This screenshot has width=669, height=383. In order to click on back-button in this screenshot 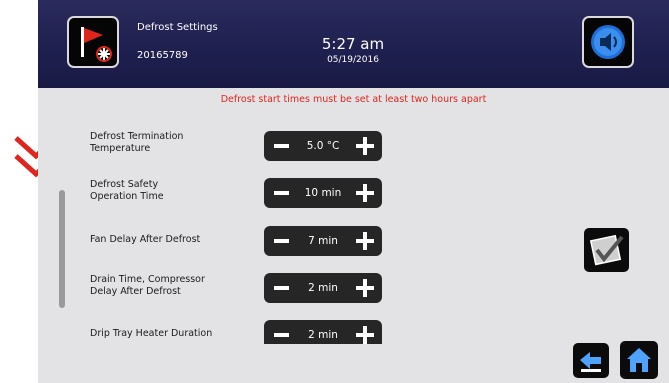, I will do `click(591, 360)`.